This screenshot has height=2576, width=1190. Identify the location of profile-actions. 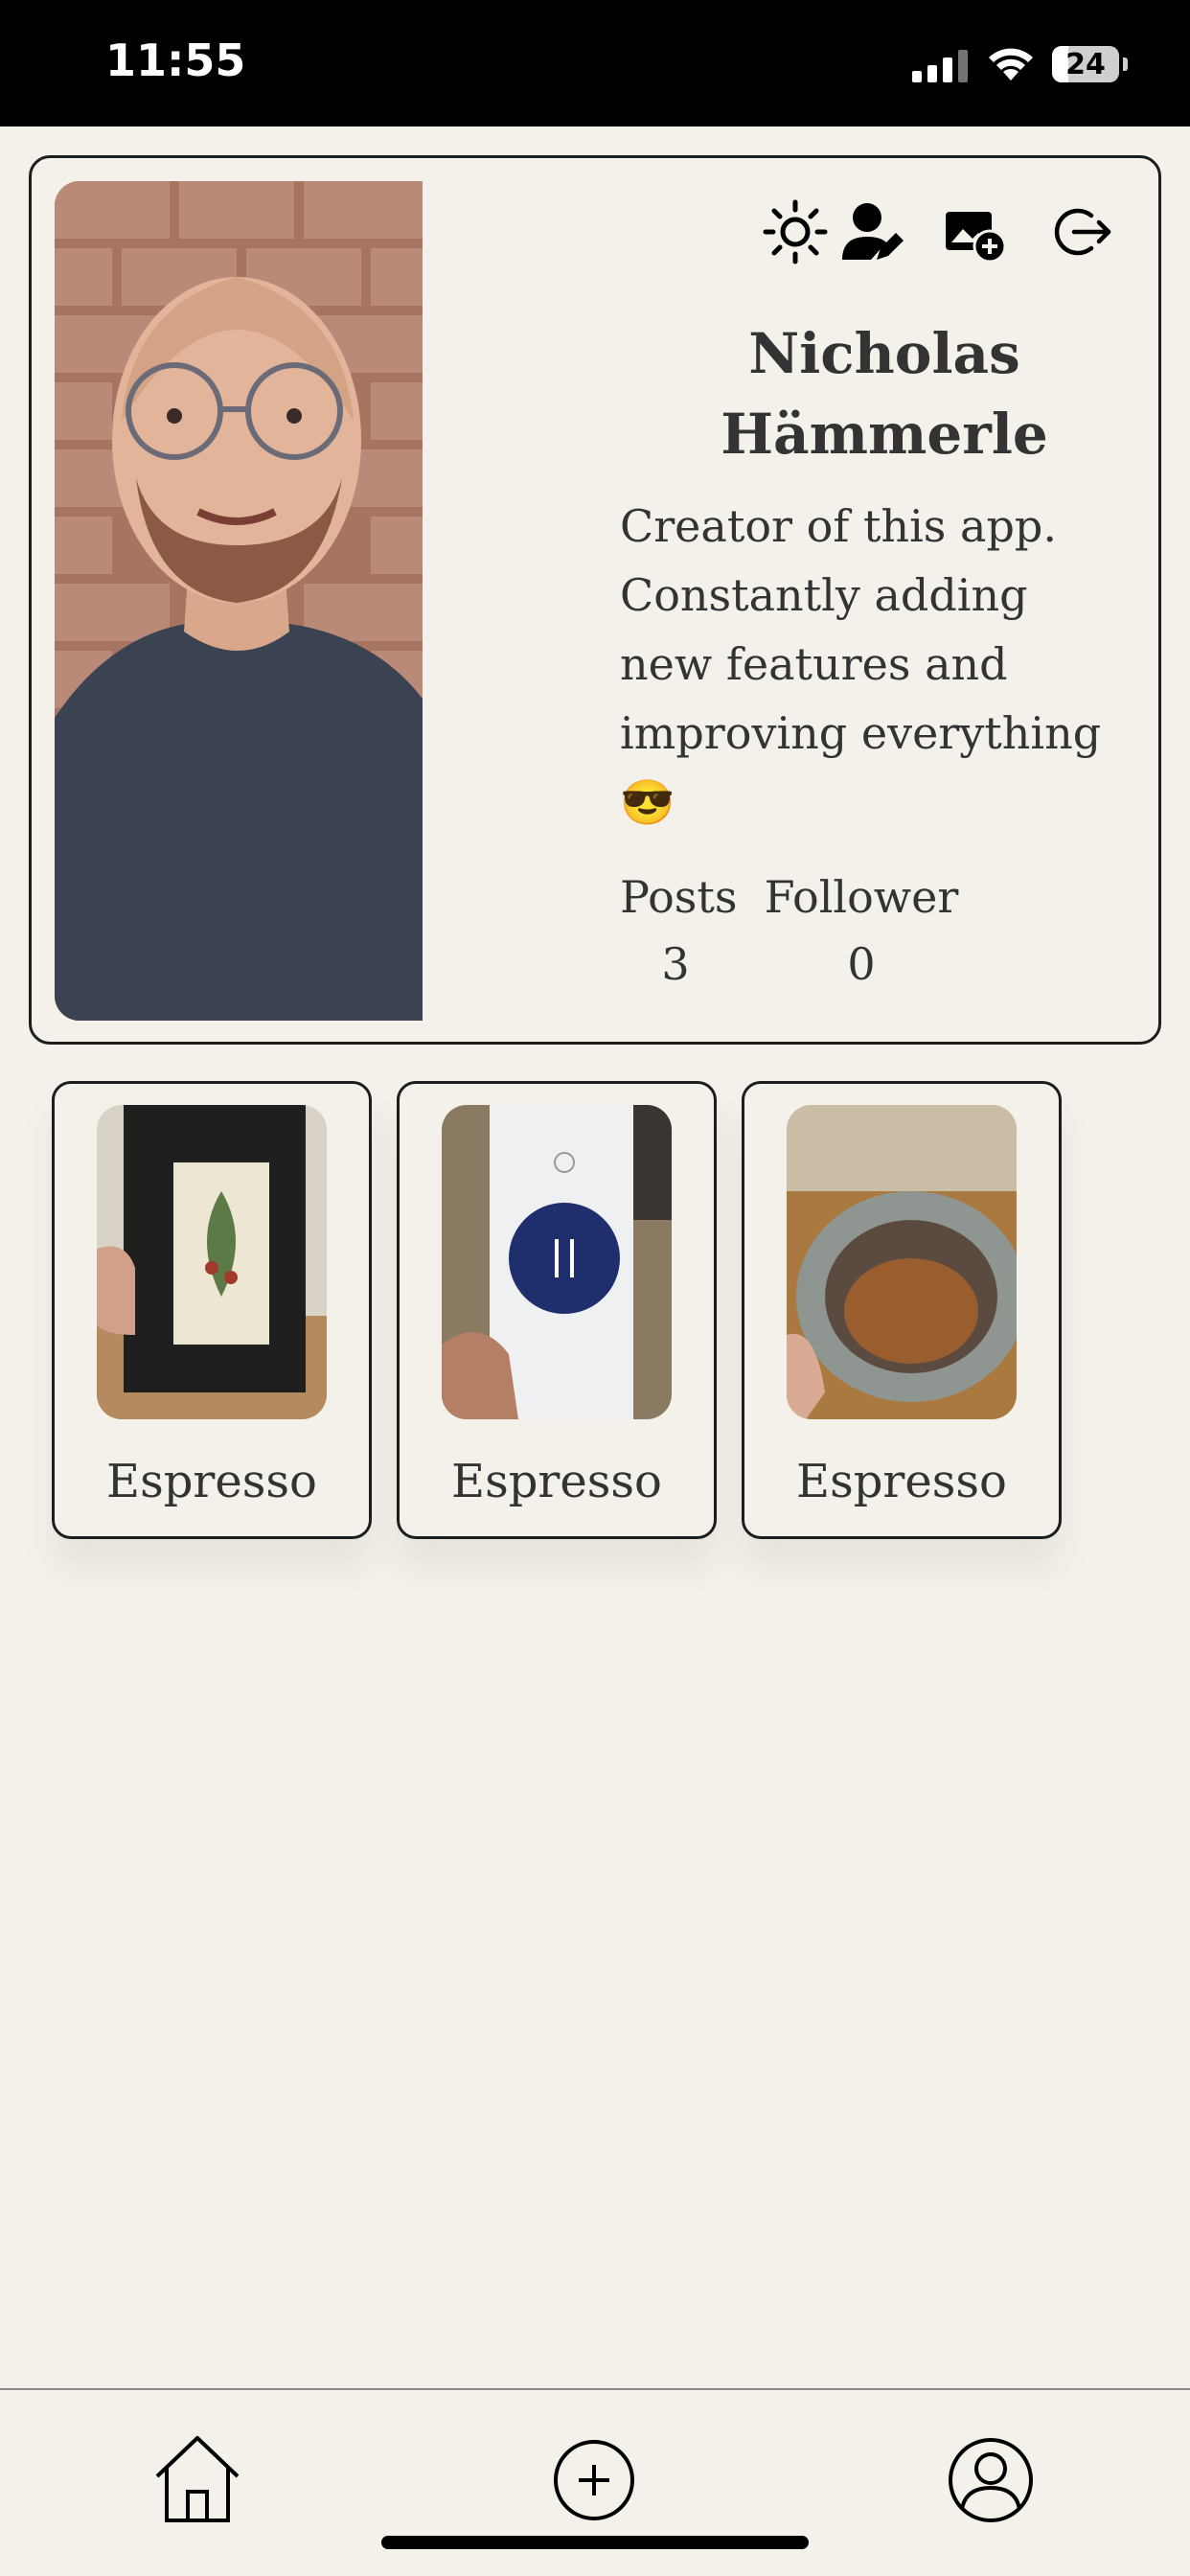
(953, 236).